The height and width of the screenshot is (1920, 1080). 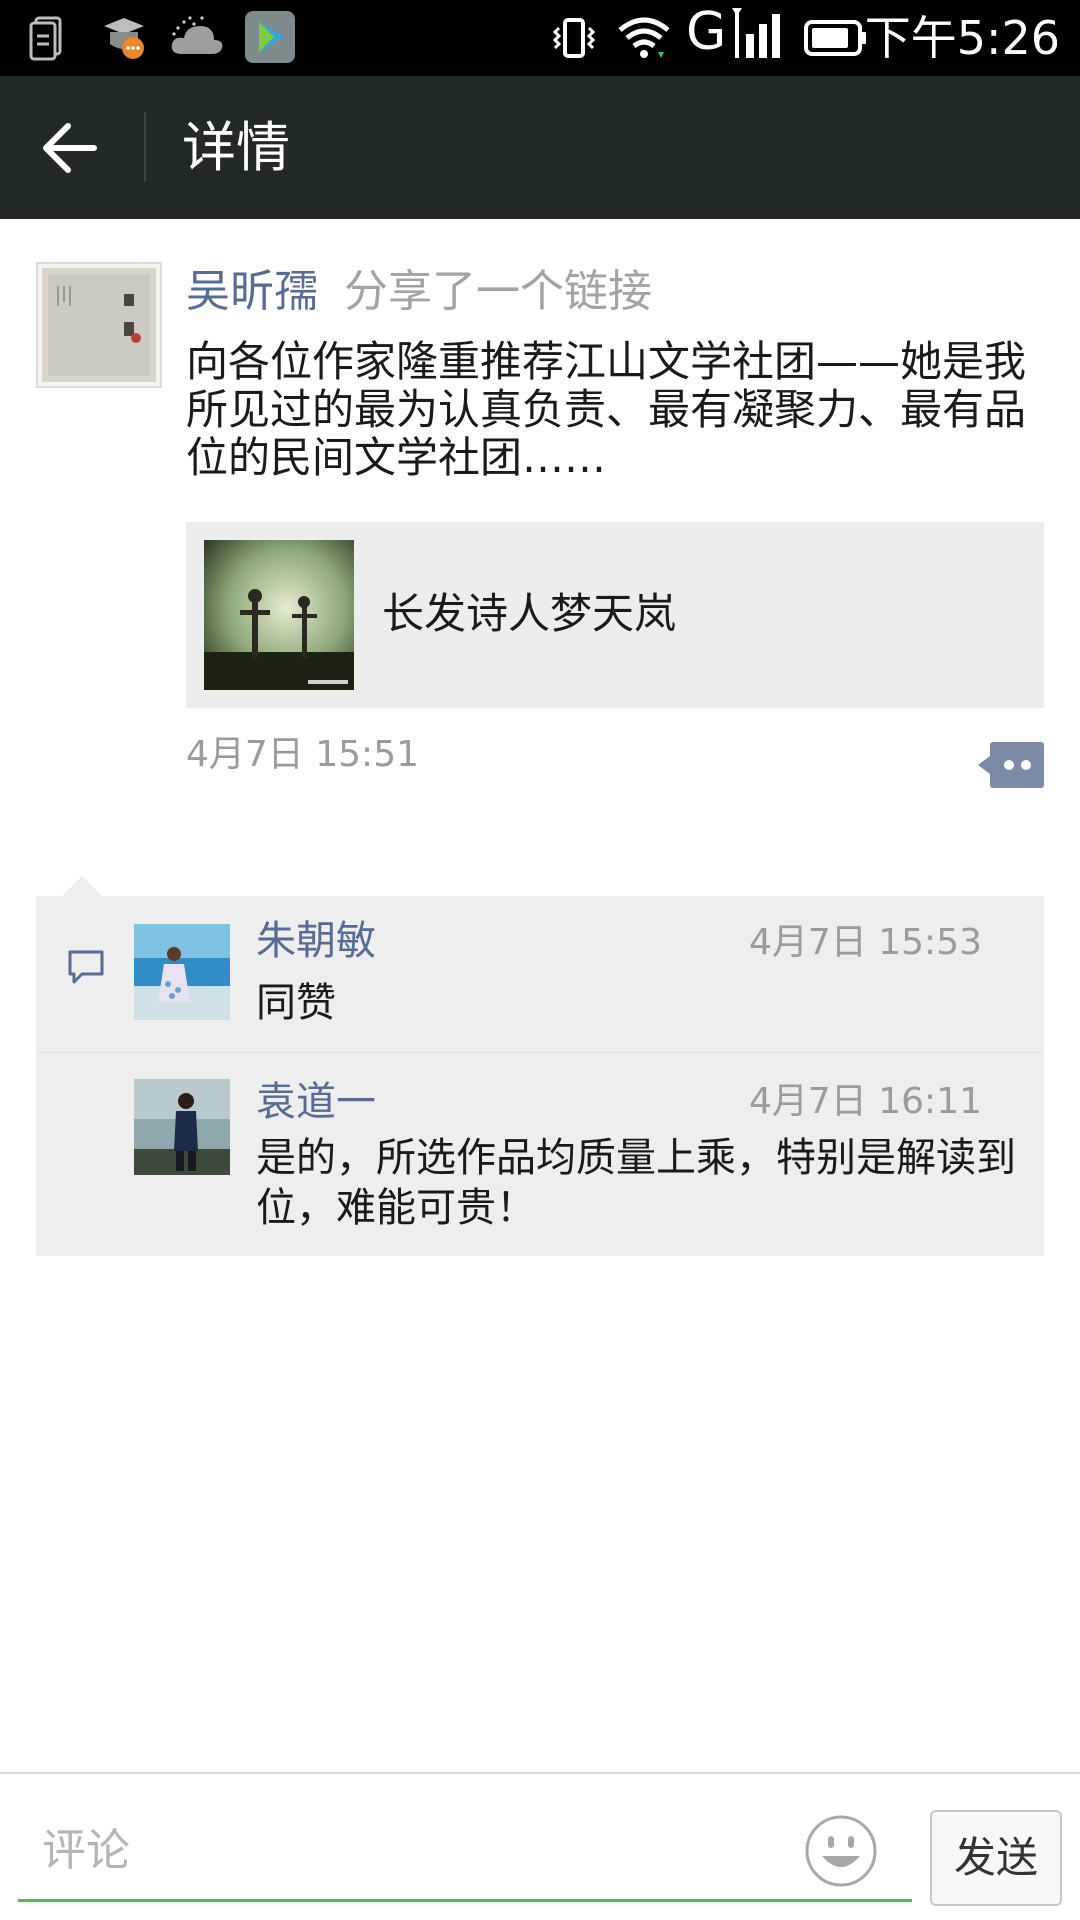 What do you see at coordinates (636, 1183) in the screenshot?
I see `comment-text: 是的，所选作品均质量上乘，特别是解读到位，难能可贵！` at bounding box center [636, 1183].